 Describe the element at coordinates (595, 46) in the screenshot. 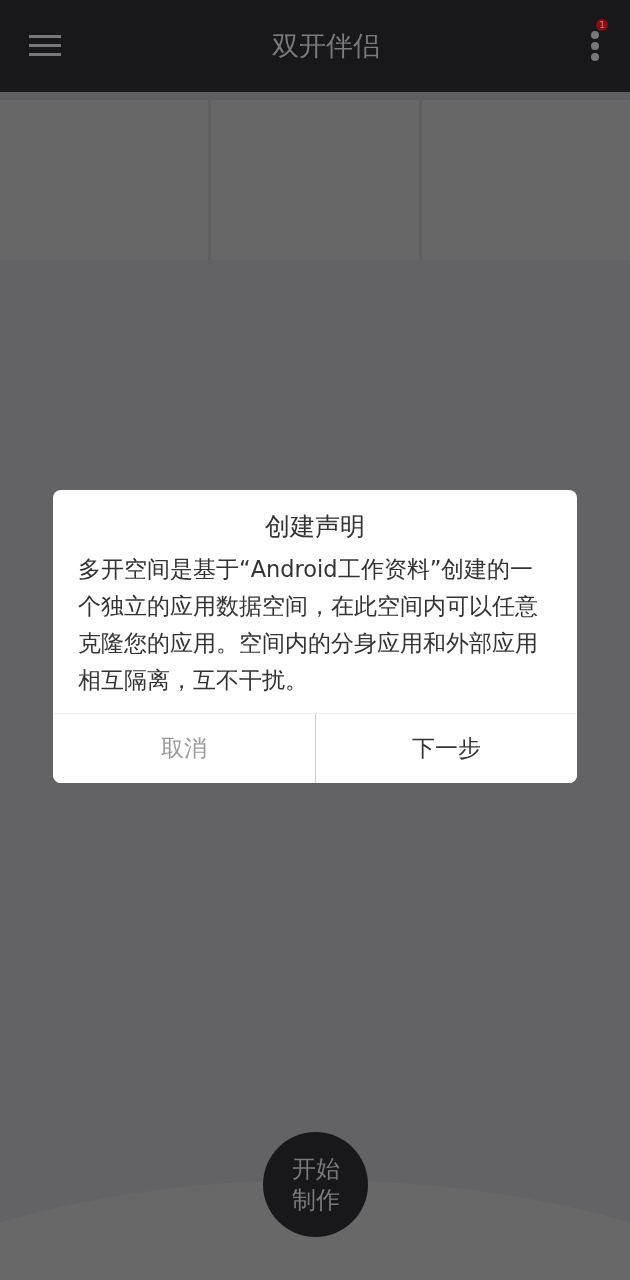

I see `more-options-icon` at that location.